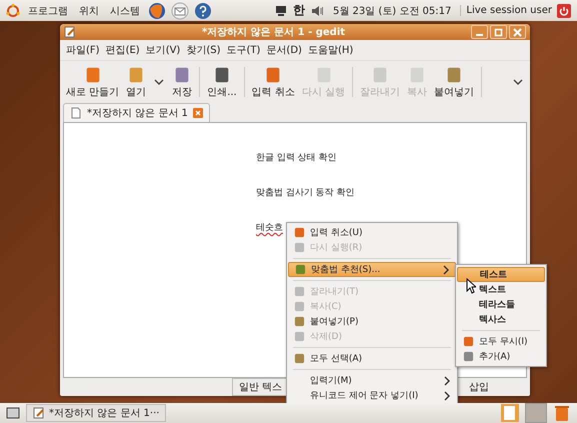  Describe the element at coordinates (163, 50) in the screenshot. I see `menu-item: 보기(V)` at that location.